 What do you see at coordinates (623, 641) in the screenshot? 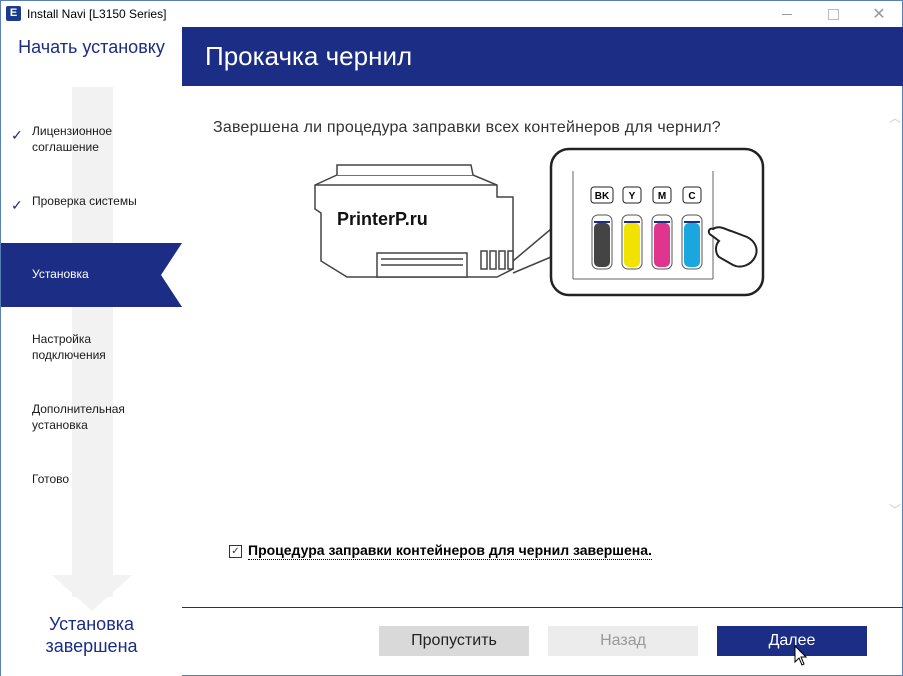
I see `back-button: Назад` at bounding box center [623, 641].